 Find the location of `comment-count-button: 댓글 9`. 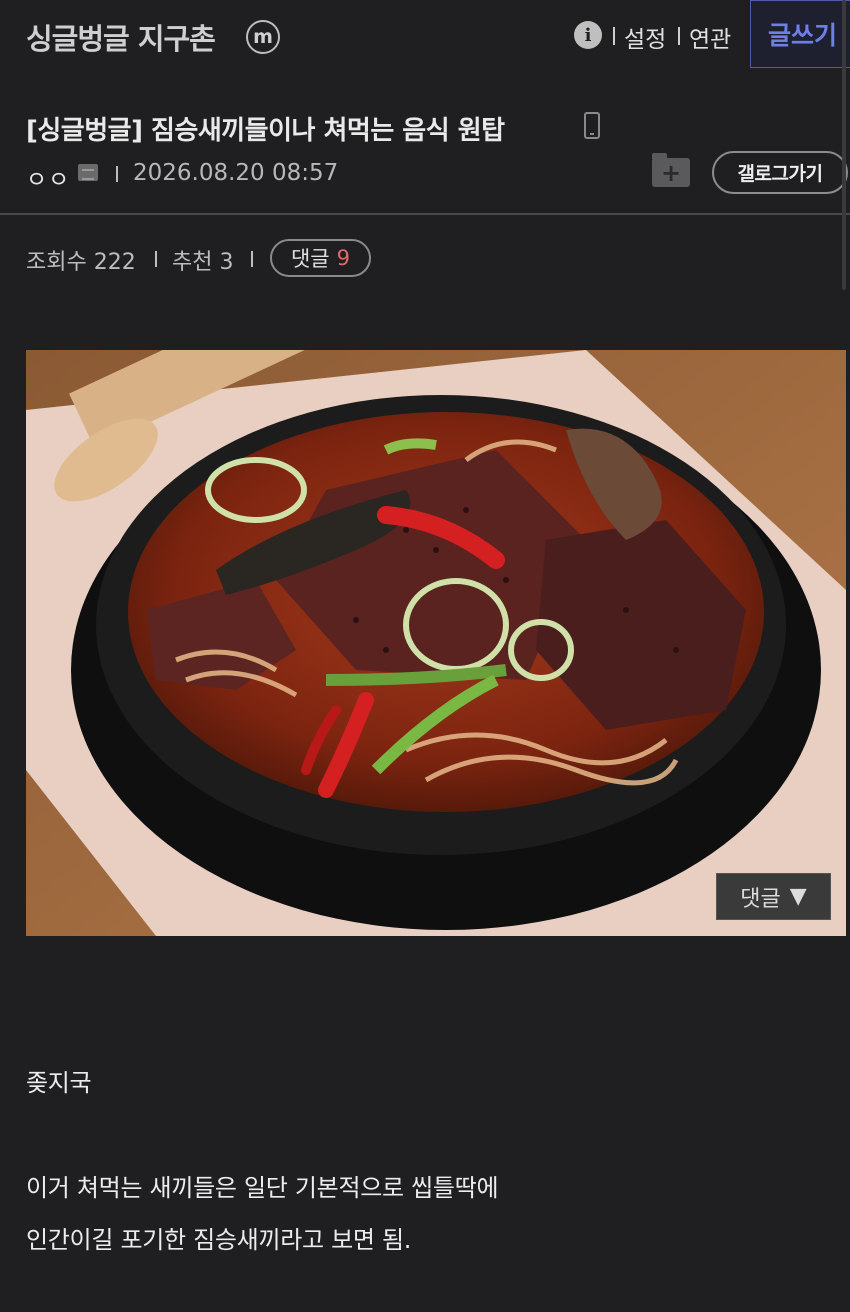

comment-count-button: 댓글 9 is located at coordinates (320, 258).